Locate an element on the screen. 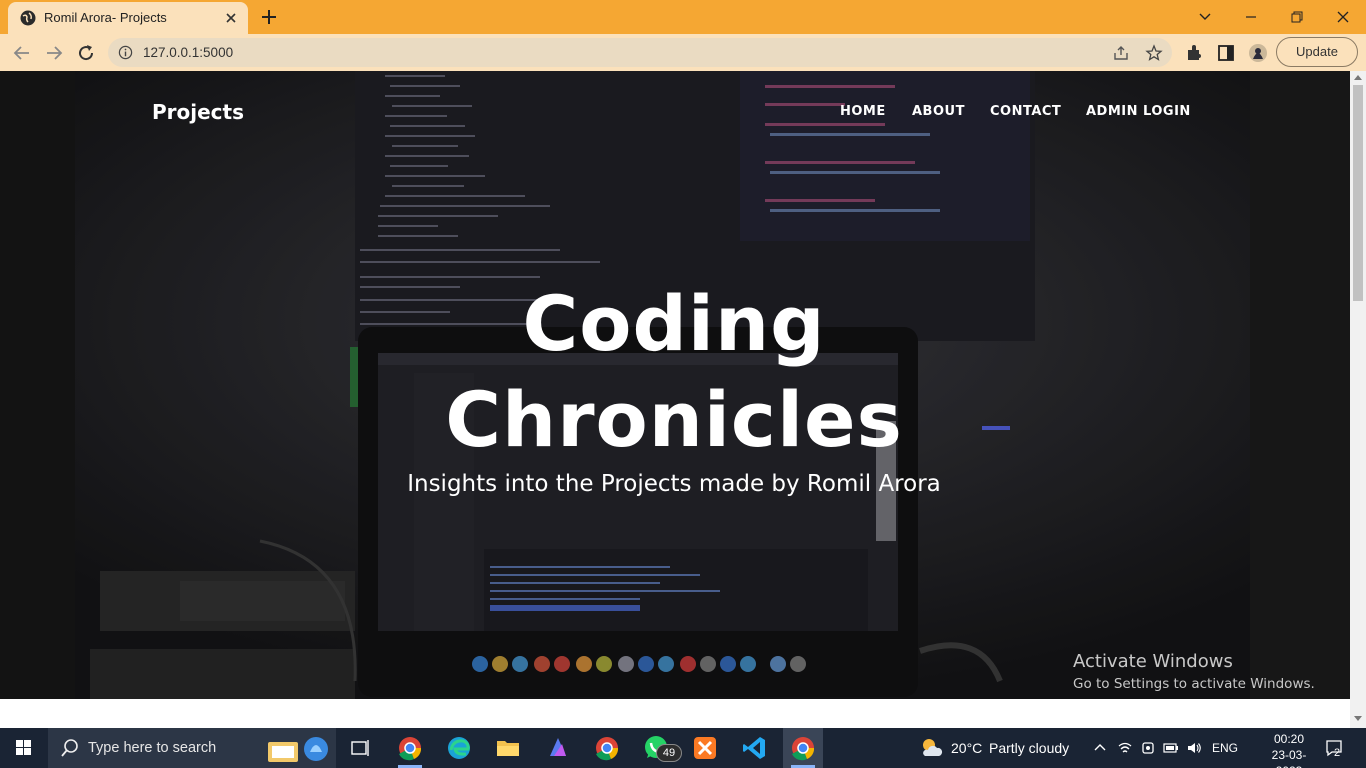 This screenshot has height=768, width=1366. nav-link-contact: CONTACT is located at coordinates (1025, 111).